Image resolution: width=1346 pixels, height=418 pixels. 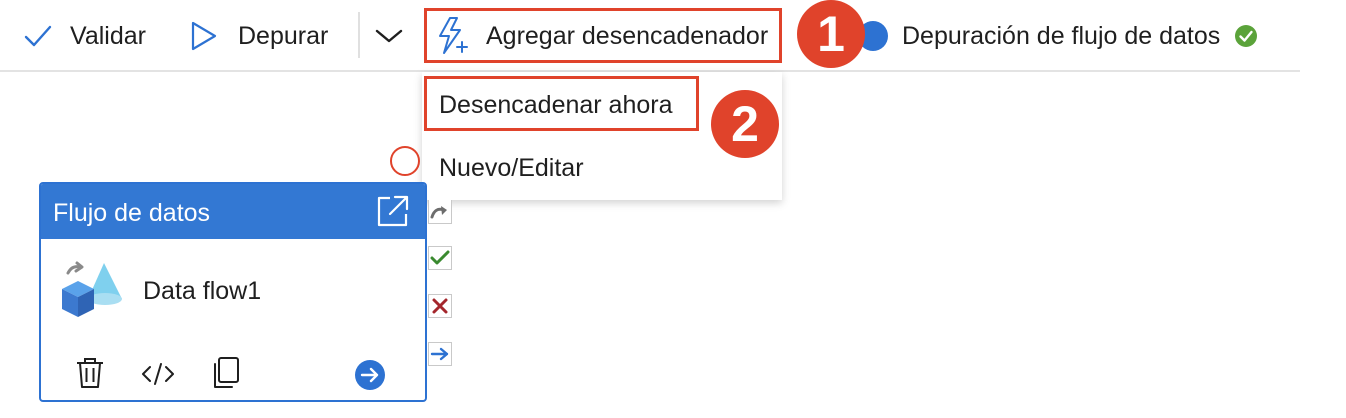 What do you see at coordinates (440, 306) in the screenshot?
I see `error-x-icon` at bounding box center [440, 306].